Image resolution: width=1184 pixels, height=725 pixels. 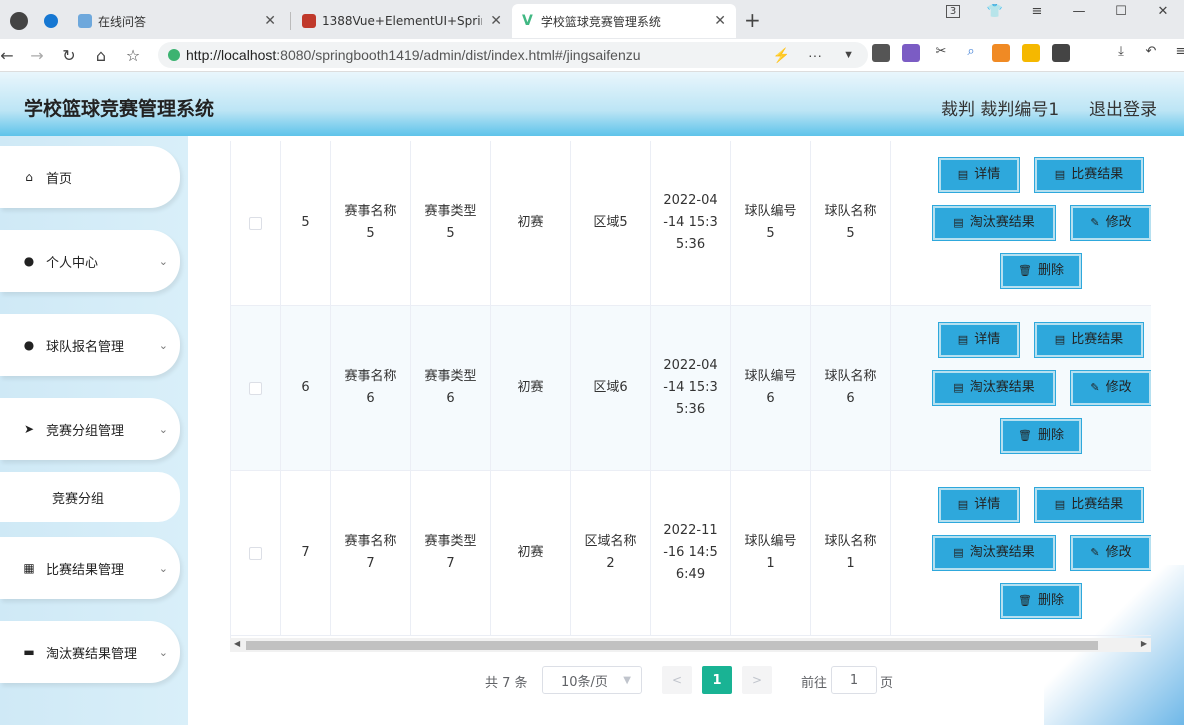 I want to click on page-size-value: 10条/页, so click(x=584, y=682).